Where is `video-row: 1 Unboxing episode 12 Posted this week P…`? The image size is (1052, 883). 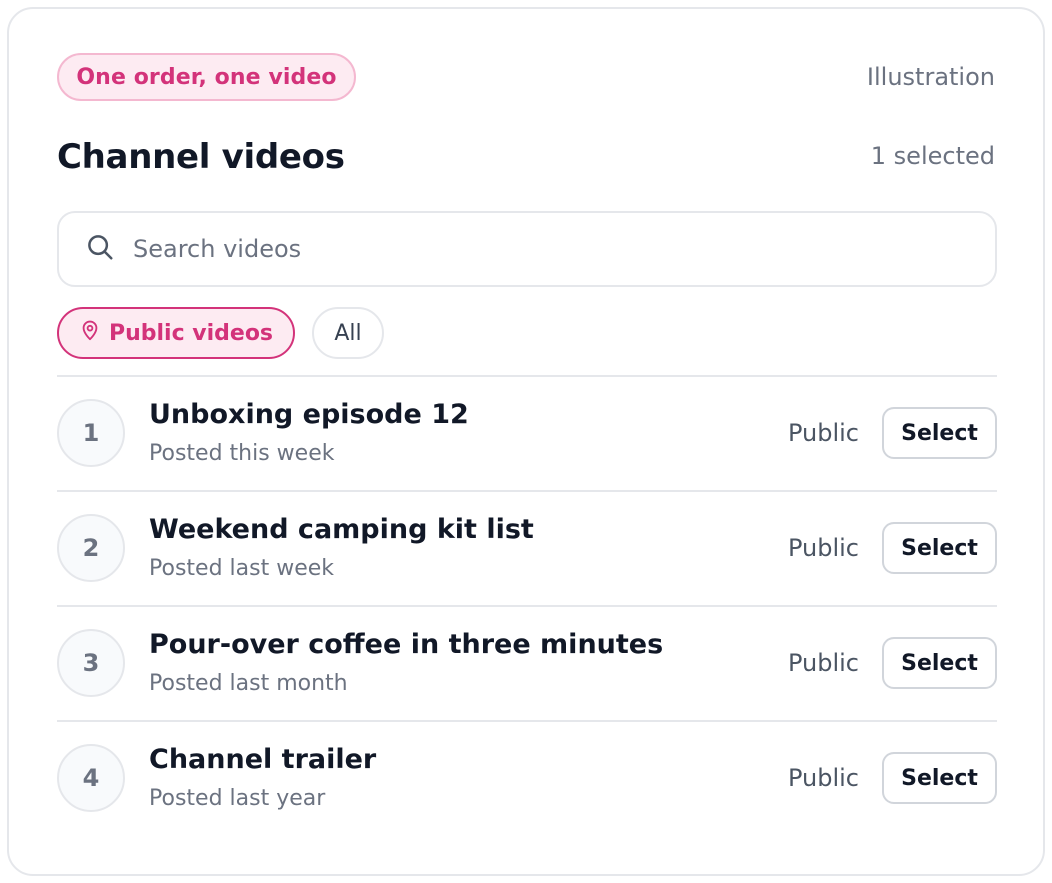 video-row: 1 Unboxing episode 12 Posted this week P… is located at coordinates (527, 432).